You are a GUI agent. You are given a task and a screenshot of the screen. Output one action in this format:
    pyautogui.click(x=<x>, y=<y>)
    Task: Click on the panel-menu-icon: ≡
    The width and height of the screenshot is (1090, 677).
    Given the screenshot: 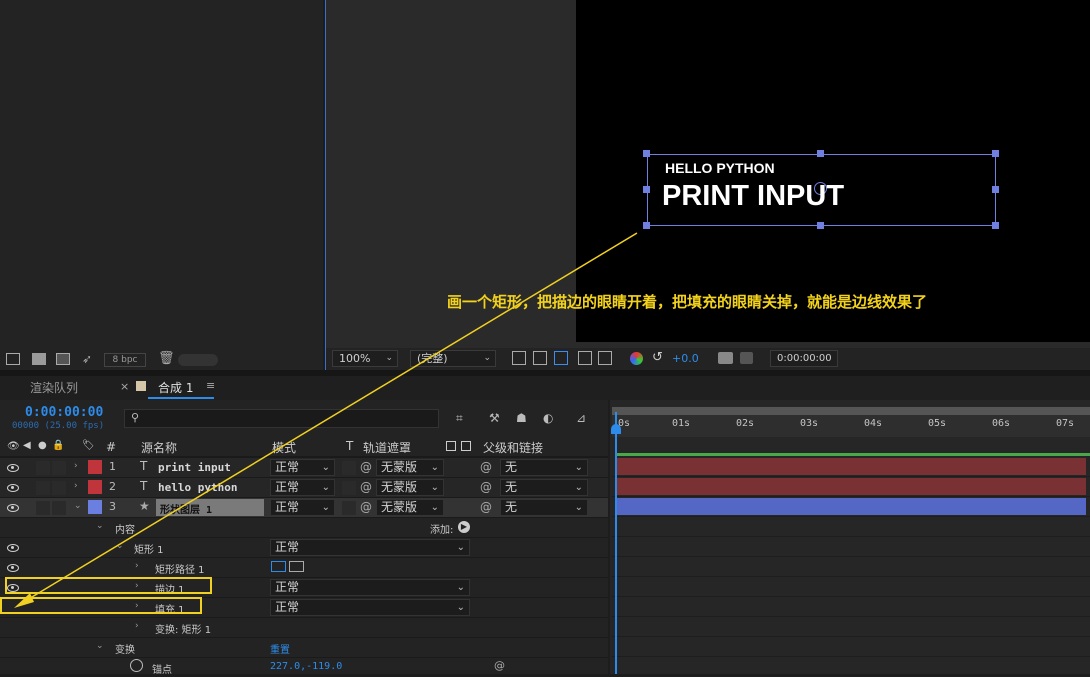 What is the action you would take?
    pyautogui.click(x=210, y=385)
    